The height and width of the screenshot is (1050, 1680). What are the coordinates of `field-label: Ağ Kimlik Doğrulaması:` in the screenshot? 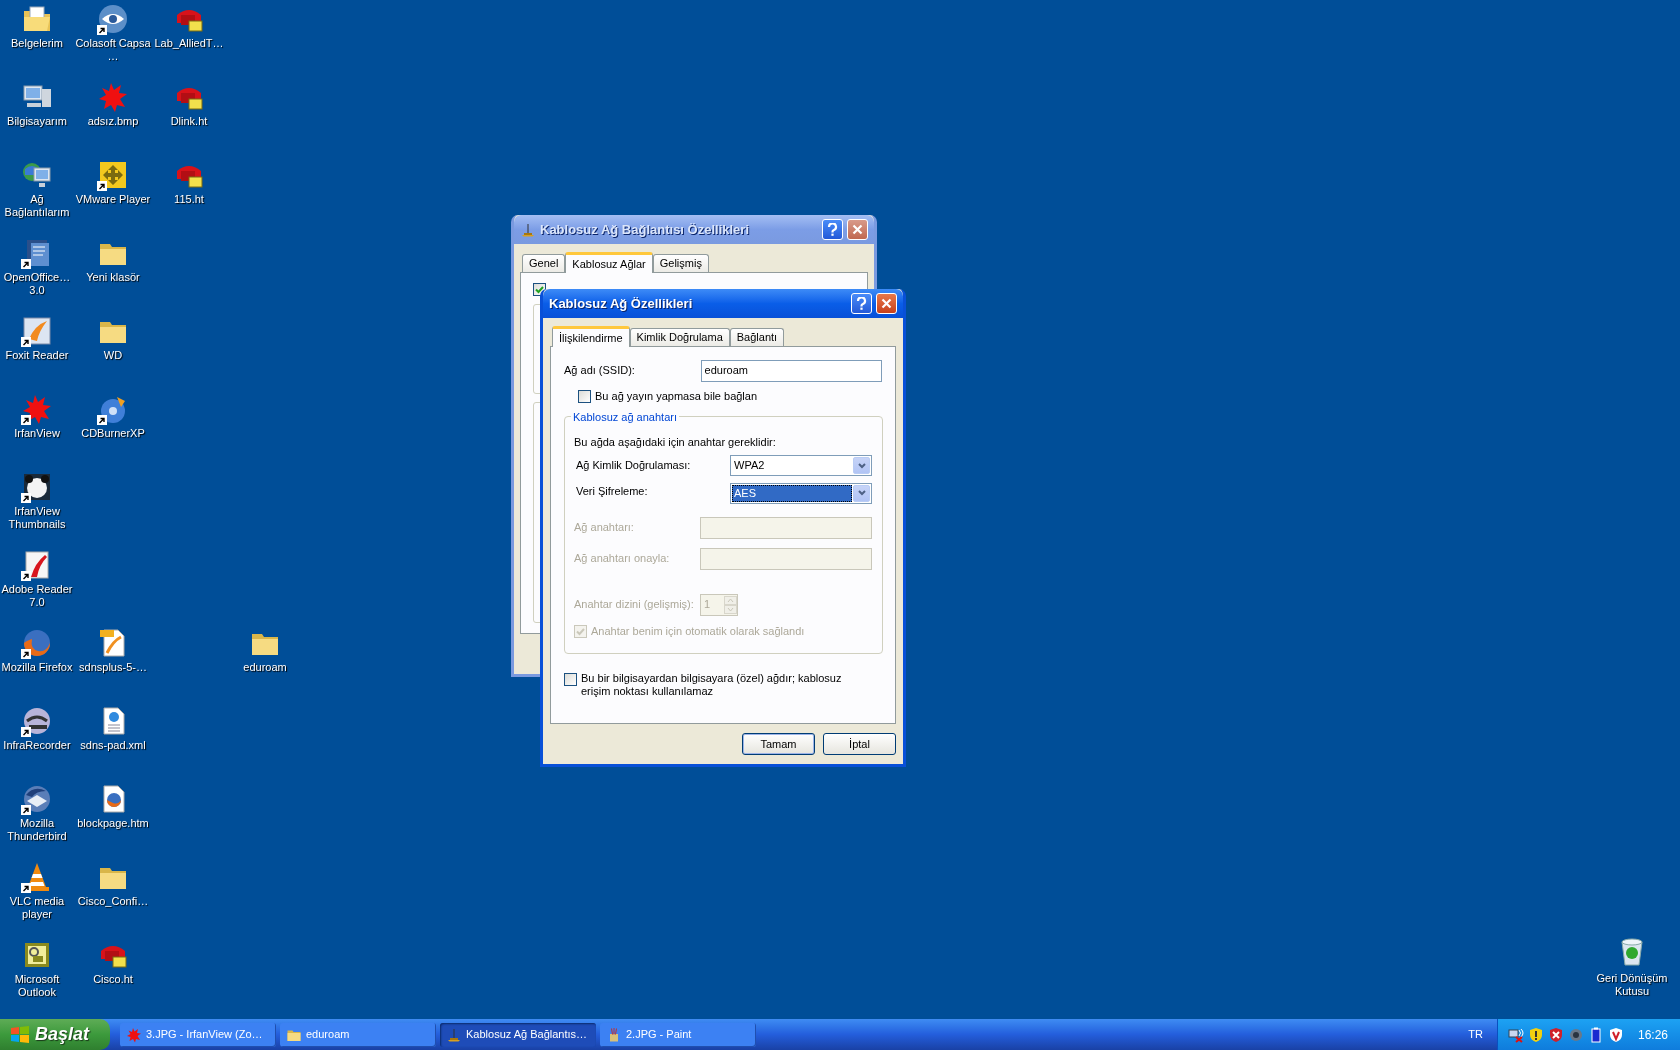 It's located at (633, 466).